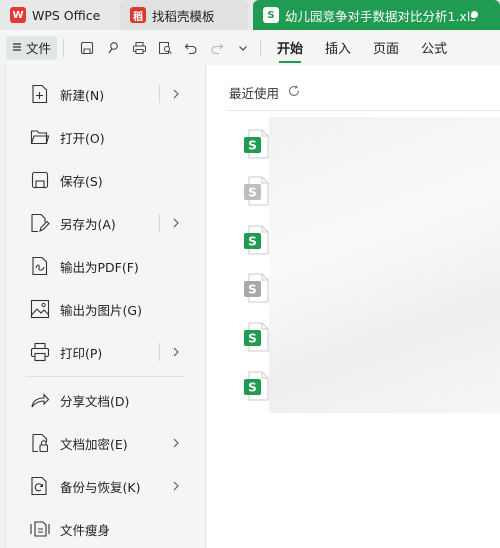 The image size is (500, 548). Describe the element at coordinates (99, 267) in the screenshot. I see `menu-item-label: 输出为PDF(F)` at that location.